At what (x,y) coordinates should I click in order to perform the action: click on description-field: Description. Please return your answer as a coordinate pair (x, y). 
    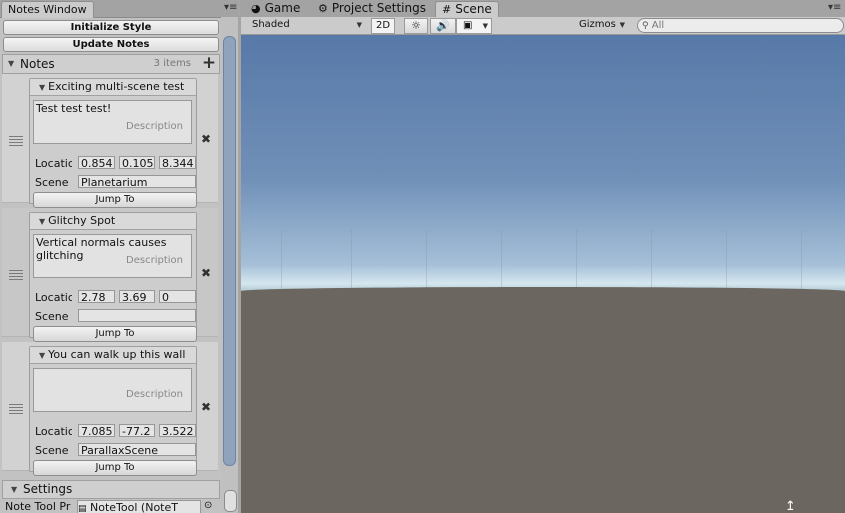
    Looking at the image, I should click on (112, 390).